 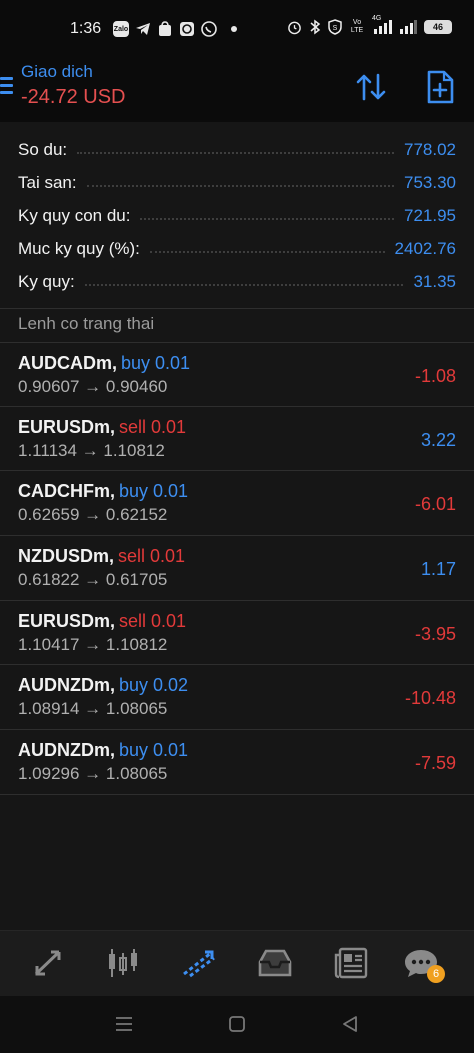 I want to click on position-prices: 0.62659 → 0.62152, so click(x=93, y=515).